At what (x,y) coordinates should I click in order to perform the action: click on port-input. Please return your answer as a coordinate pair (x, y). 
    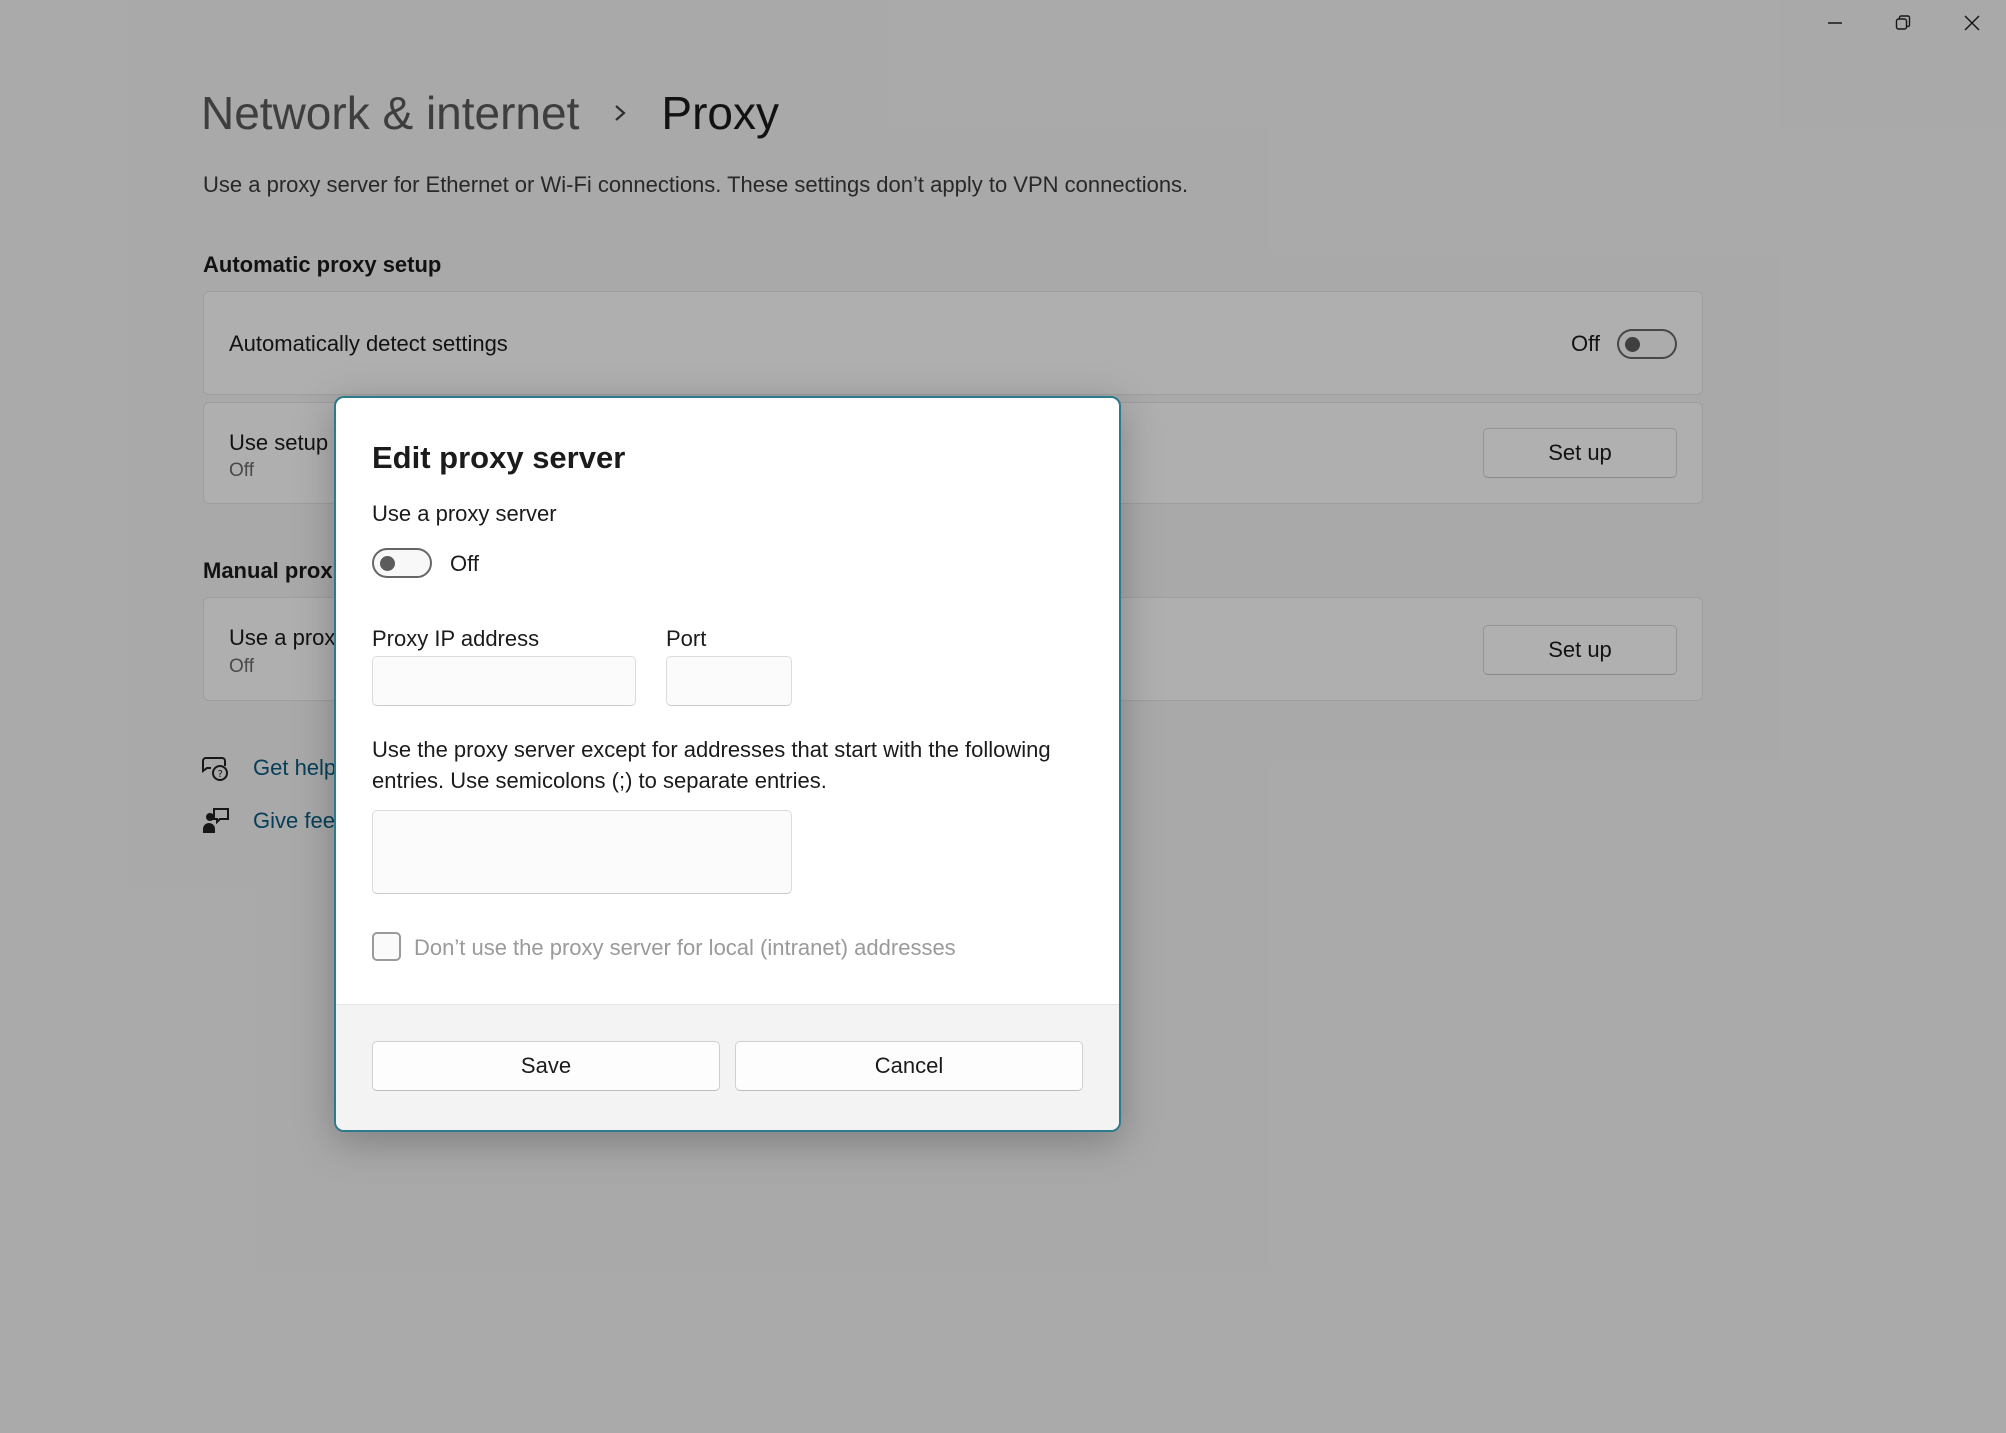
    Looking at the image, I should click on (729, 681).